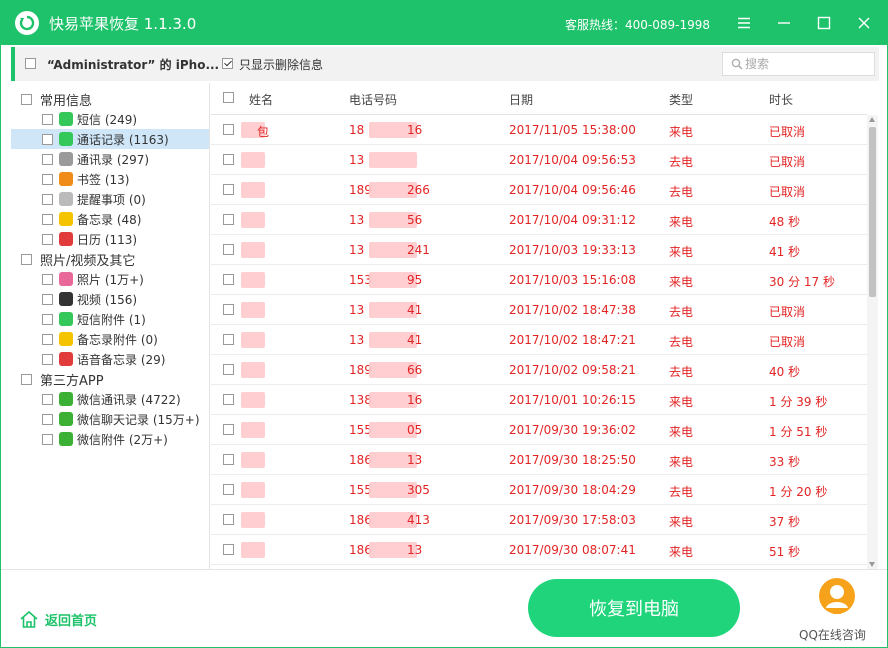 The width and height of the screenshot is (888, 648). Describe the element at coordinates (87, 259) in the screenshot. I see `category-label: 照片/视频及其它` at that location.